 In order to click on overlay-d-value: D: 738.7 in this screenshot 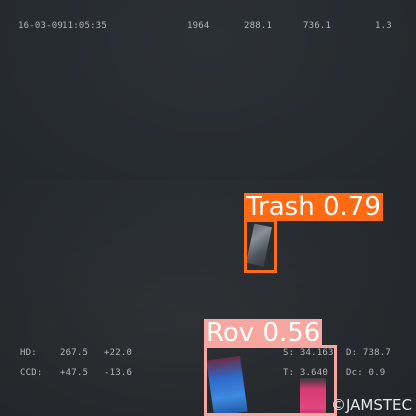, I will do `click(368, 353)`.